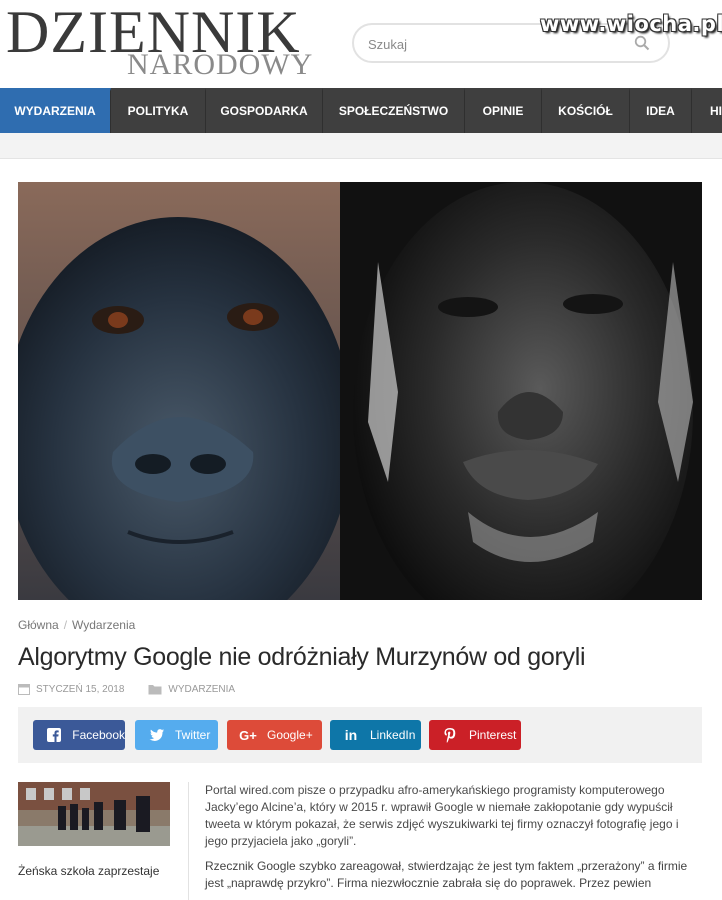  I want to click on linkedin-icon: in, so click(351, 735).